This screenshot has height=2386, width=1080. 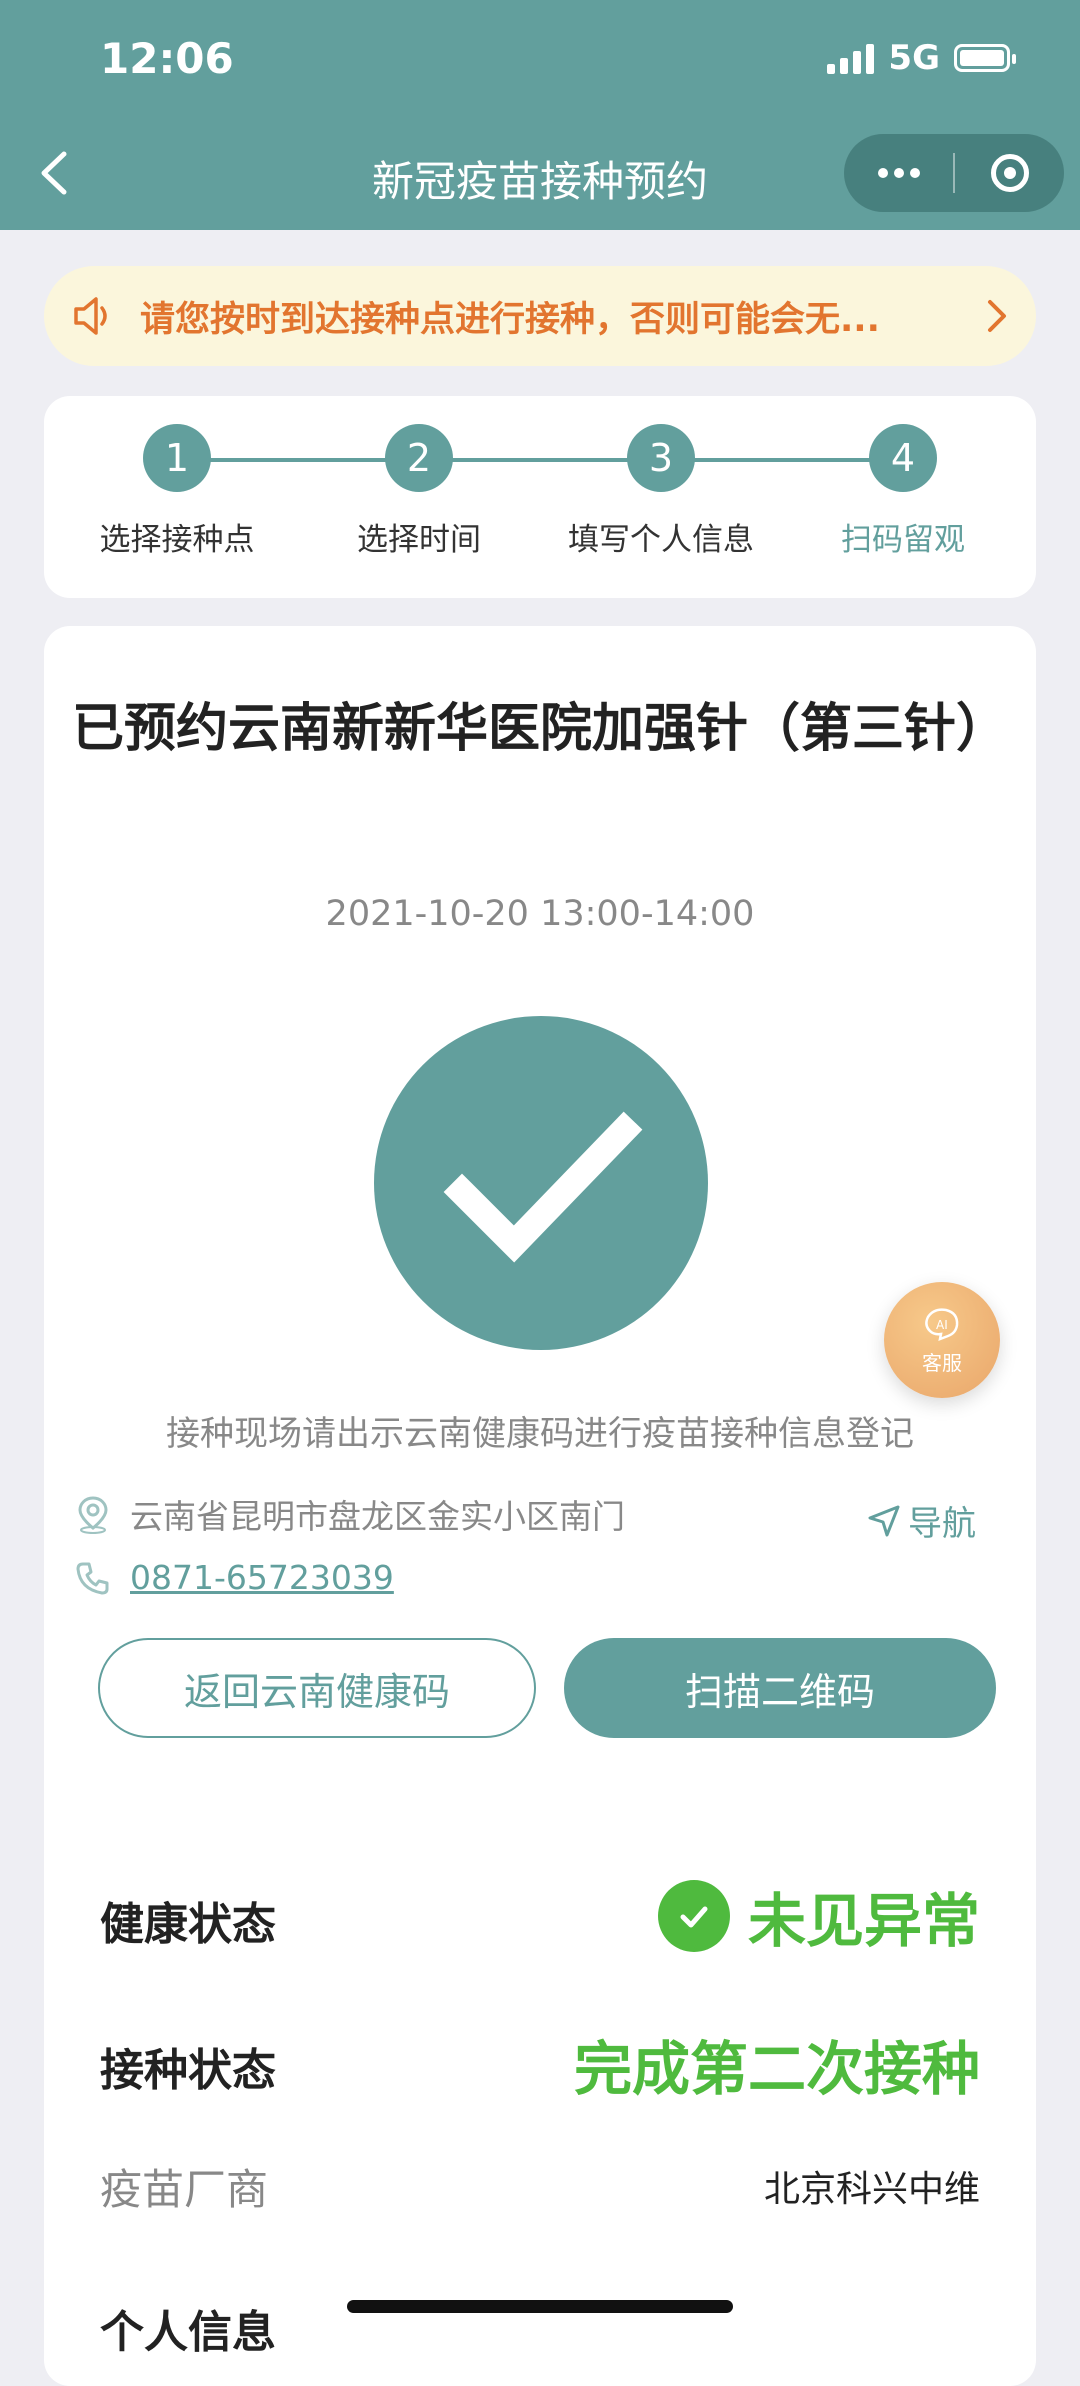 I want to click on step-label: 扫码留观, so click(x=903, y=540).